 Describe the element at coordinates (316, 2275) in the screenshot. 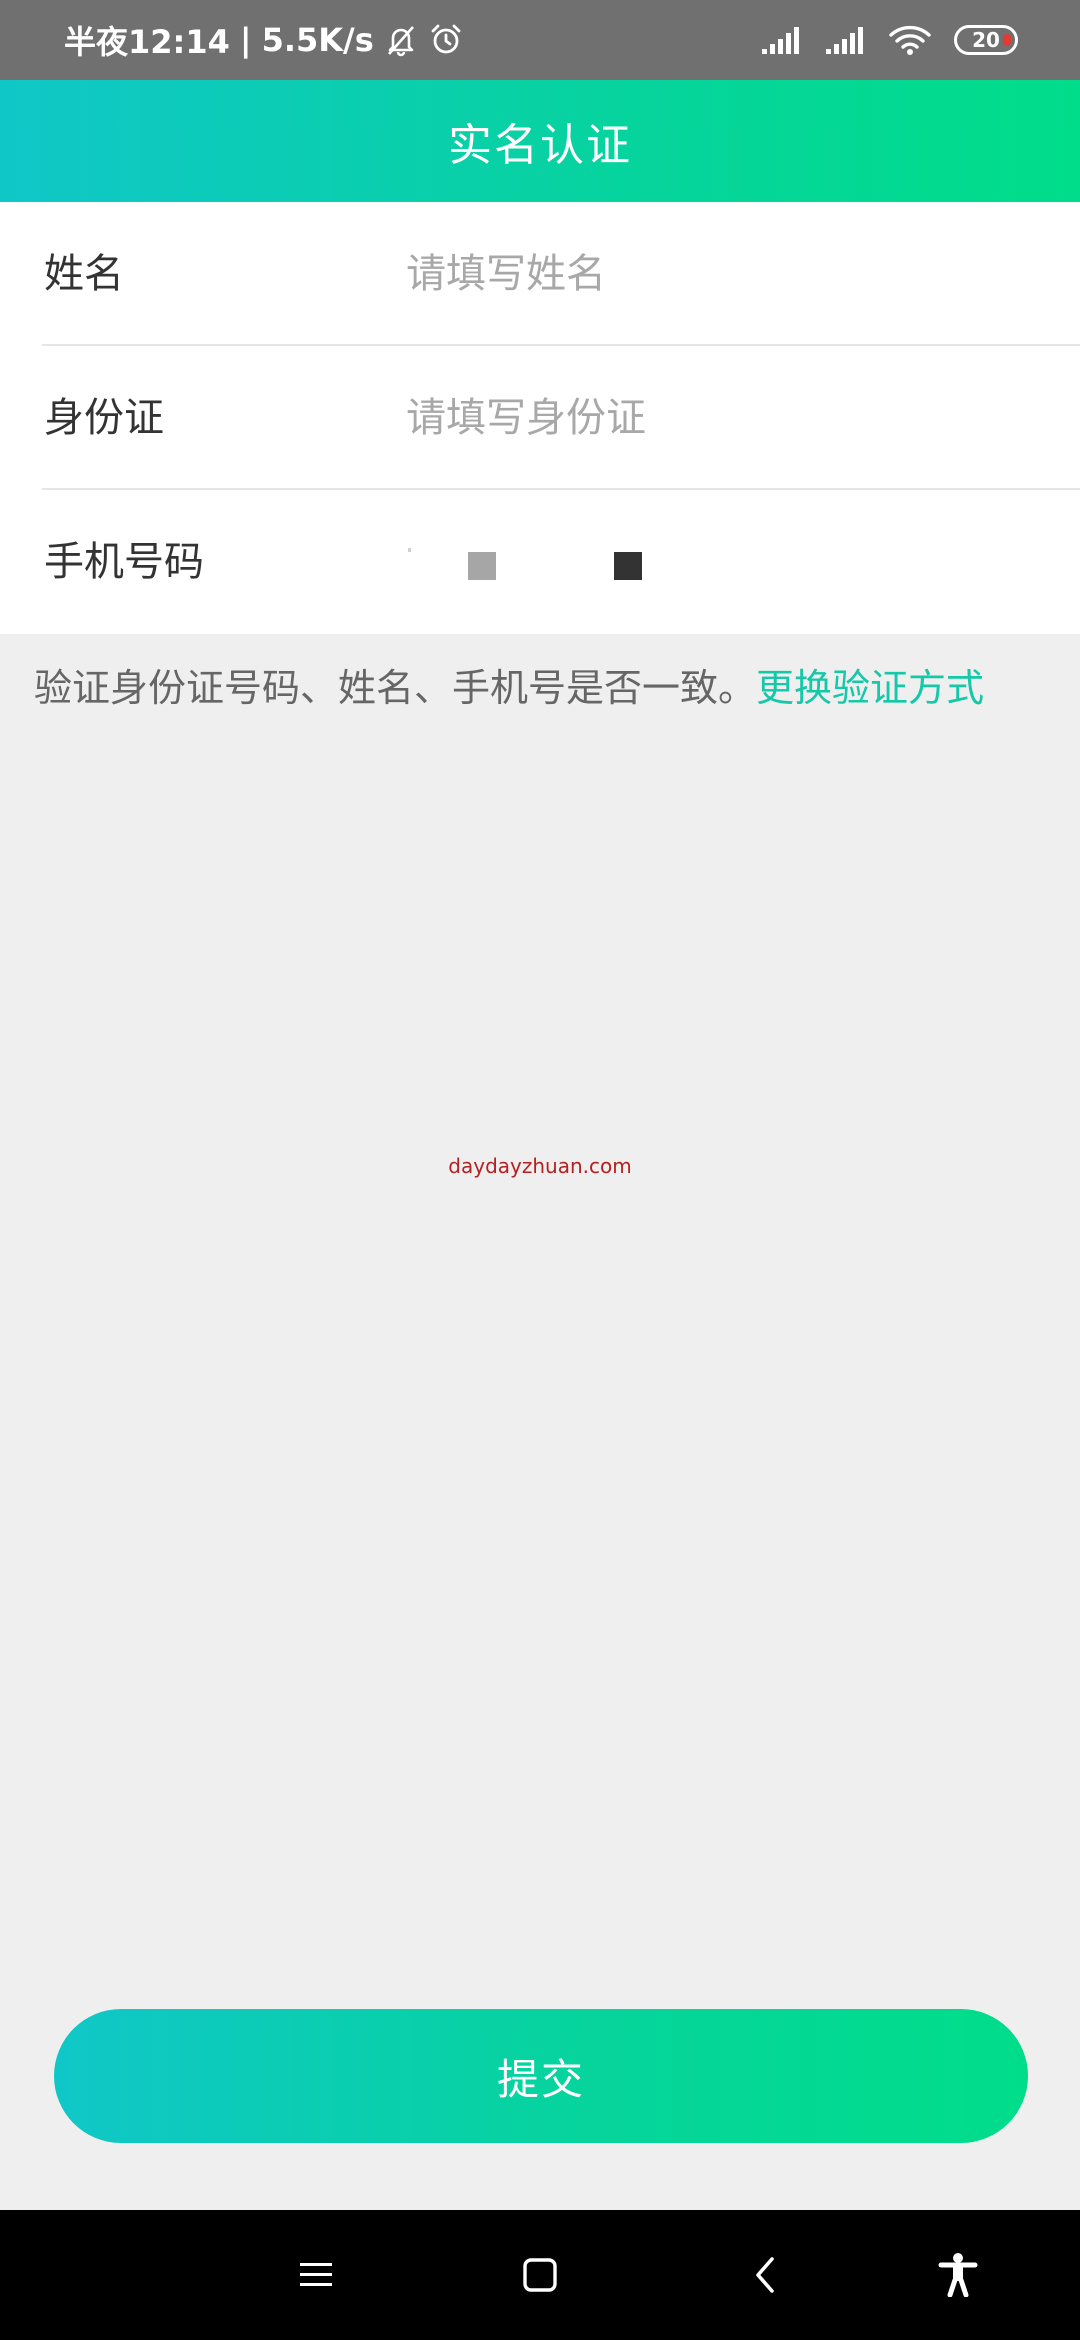

I see `menu-icon` at that location.